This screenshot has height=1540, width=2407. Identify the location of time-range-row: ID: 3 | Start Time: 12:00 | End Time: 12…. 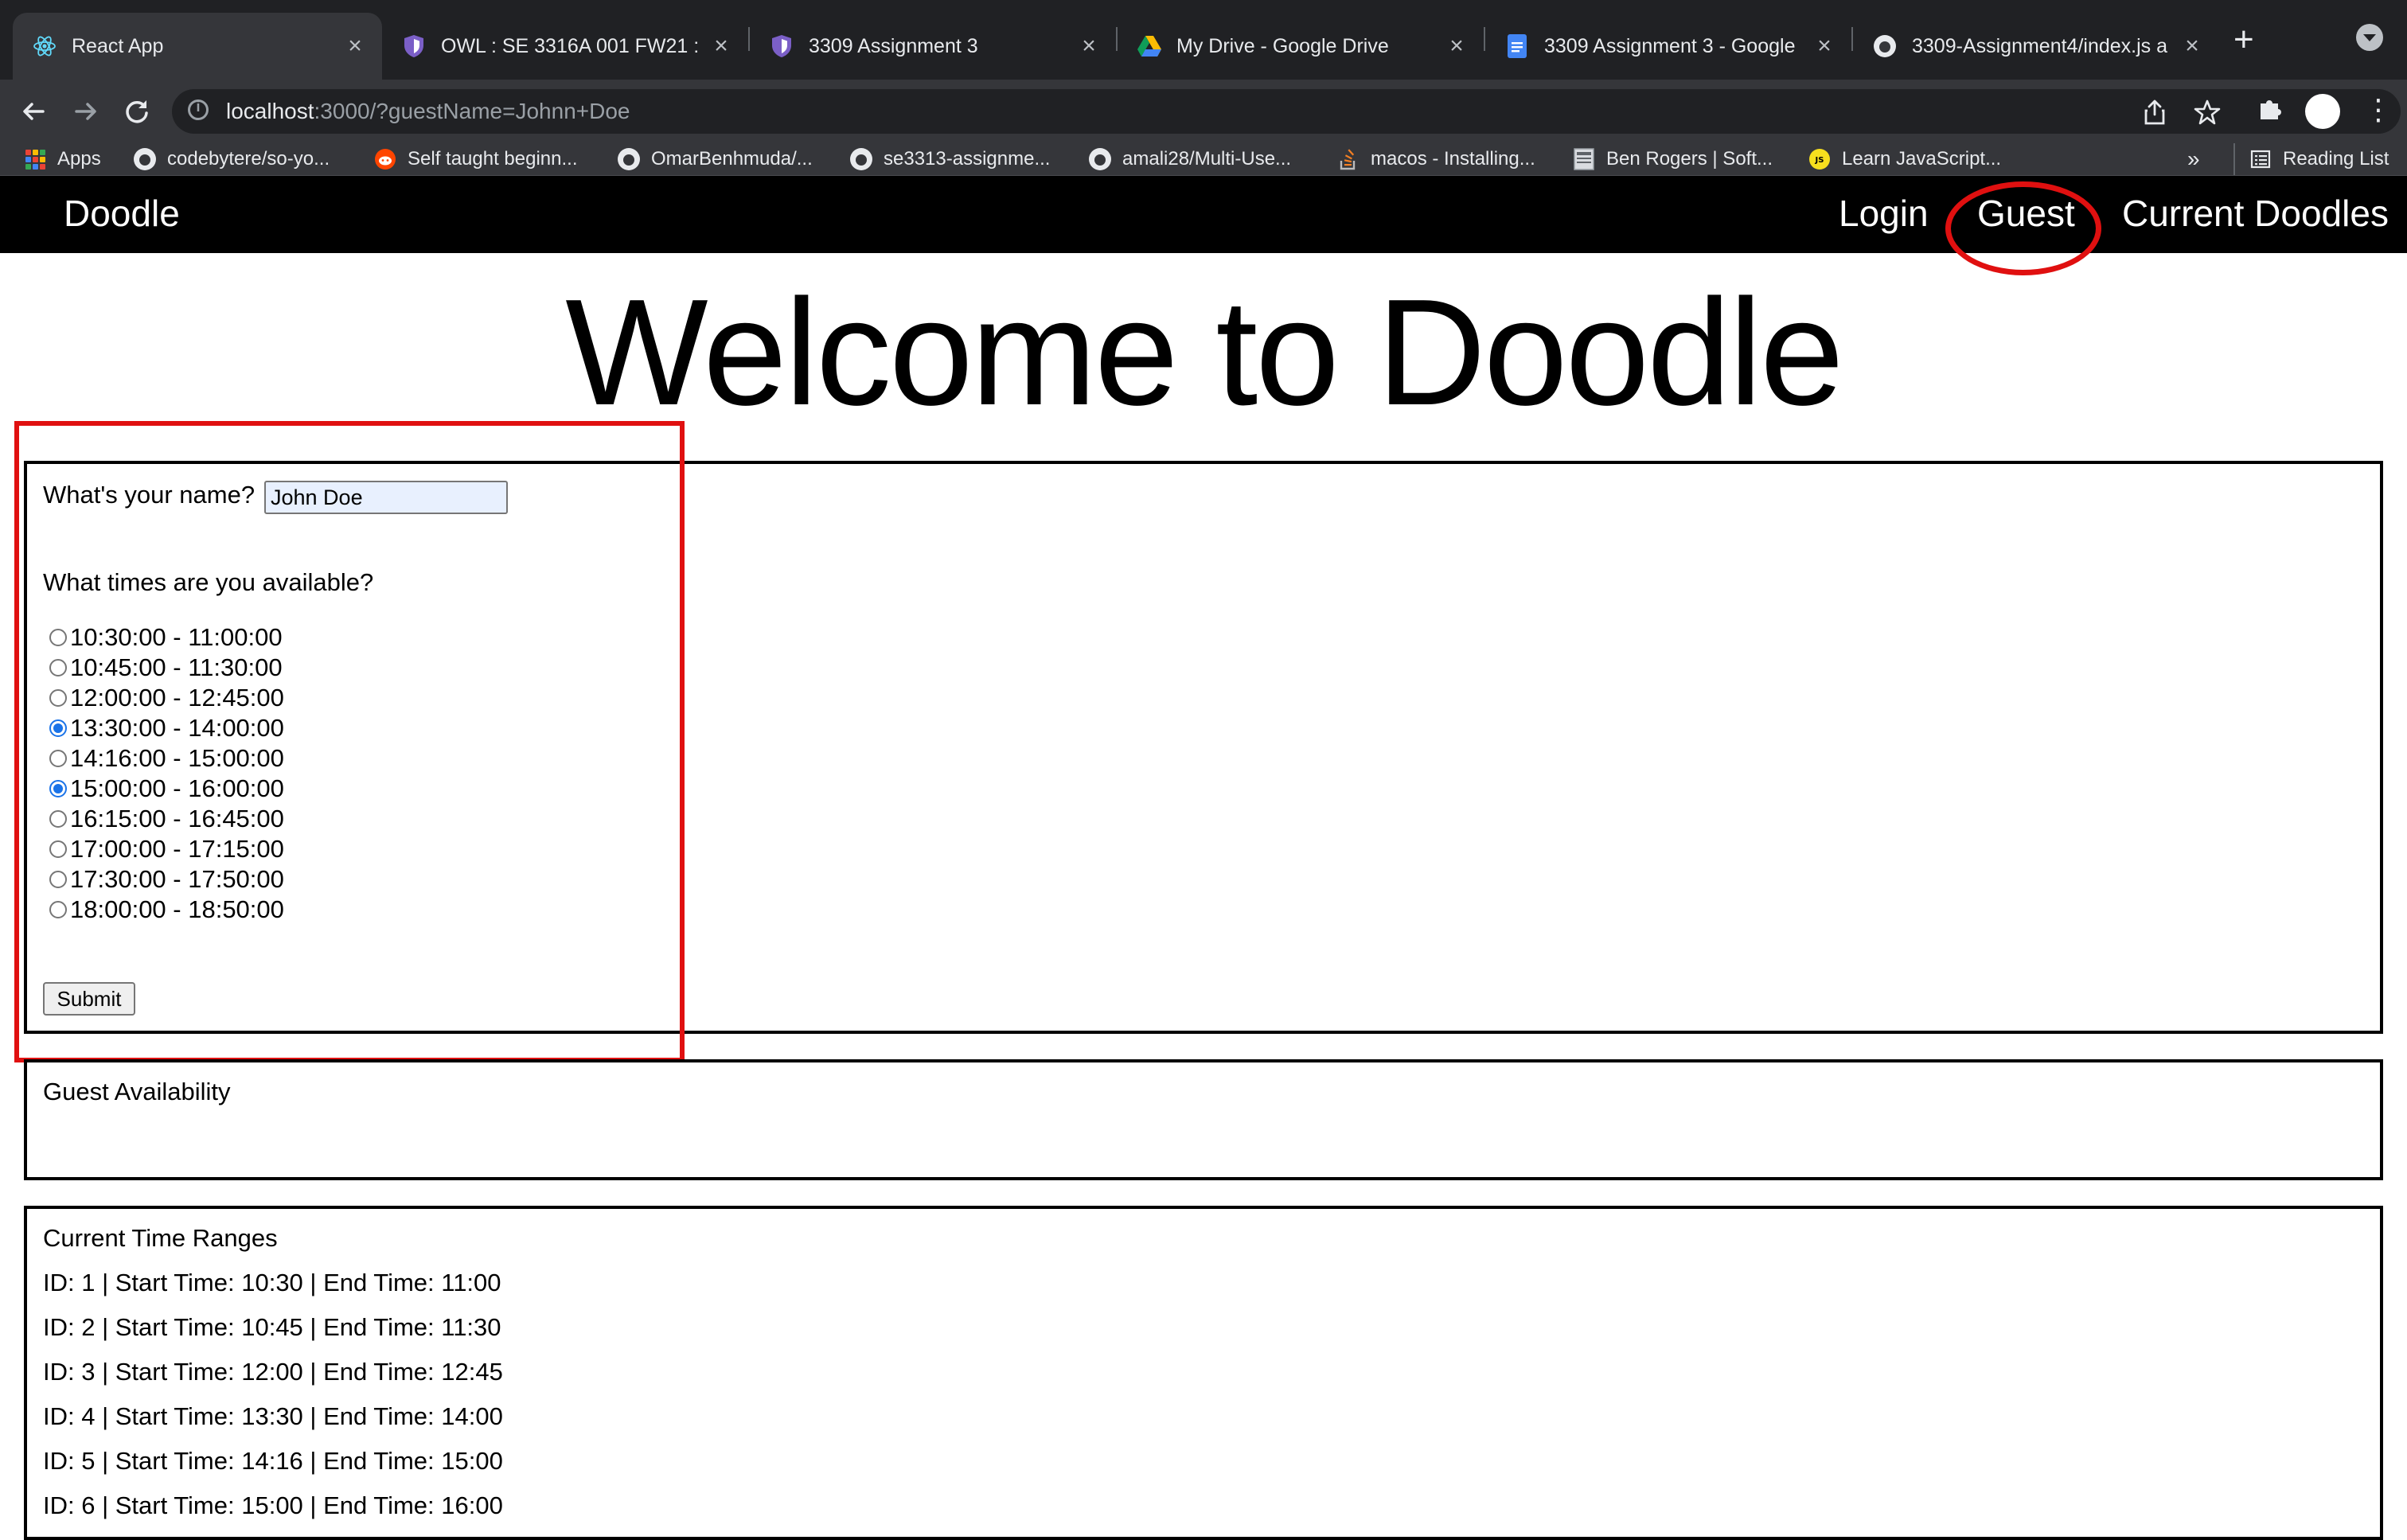
(273, 1372).